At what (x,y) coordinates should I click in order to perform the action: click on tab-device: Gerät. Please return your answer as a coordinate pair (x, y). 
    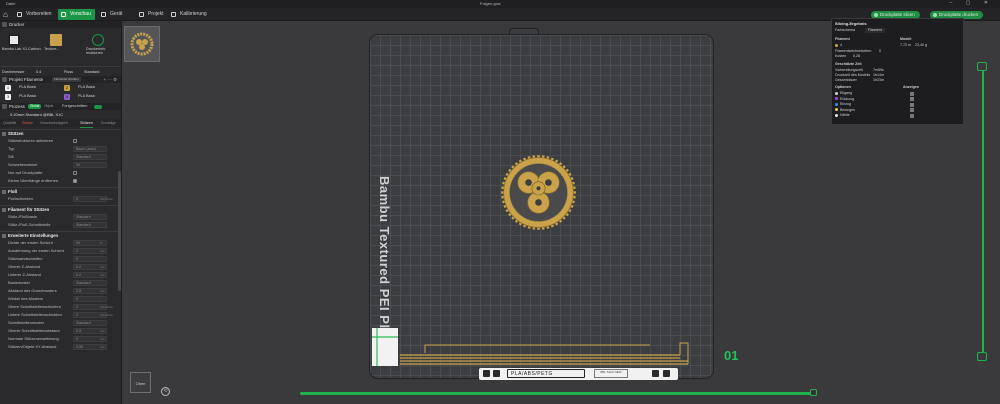
    Looking at the image, I should click on (112, 14).